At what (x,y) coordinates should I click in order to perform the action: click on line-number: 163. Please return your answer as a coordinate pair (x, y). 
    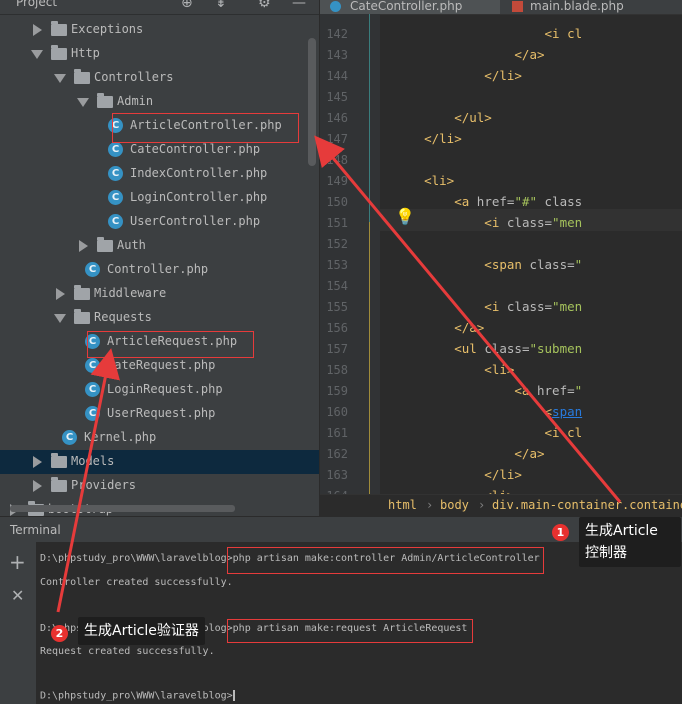
    Looking at the image, I should click on (337, 475).